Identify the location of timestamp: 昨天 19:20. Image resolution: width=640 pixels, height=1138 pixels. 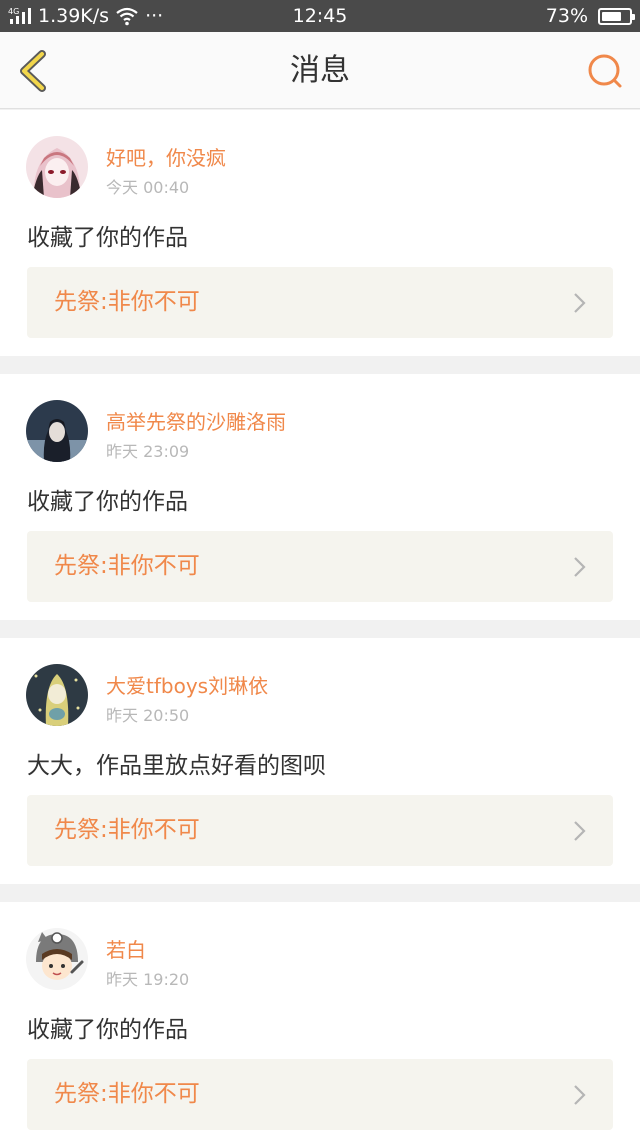
(148, 979).